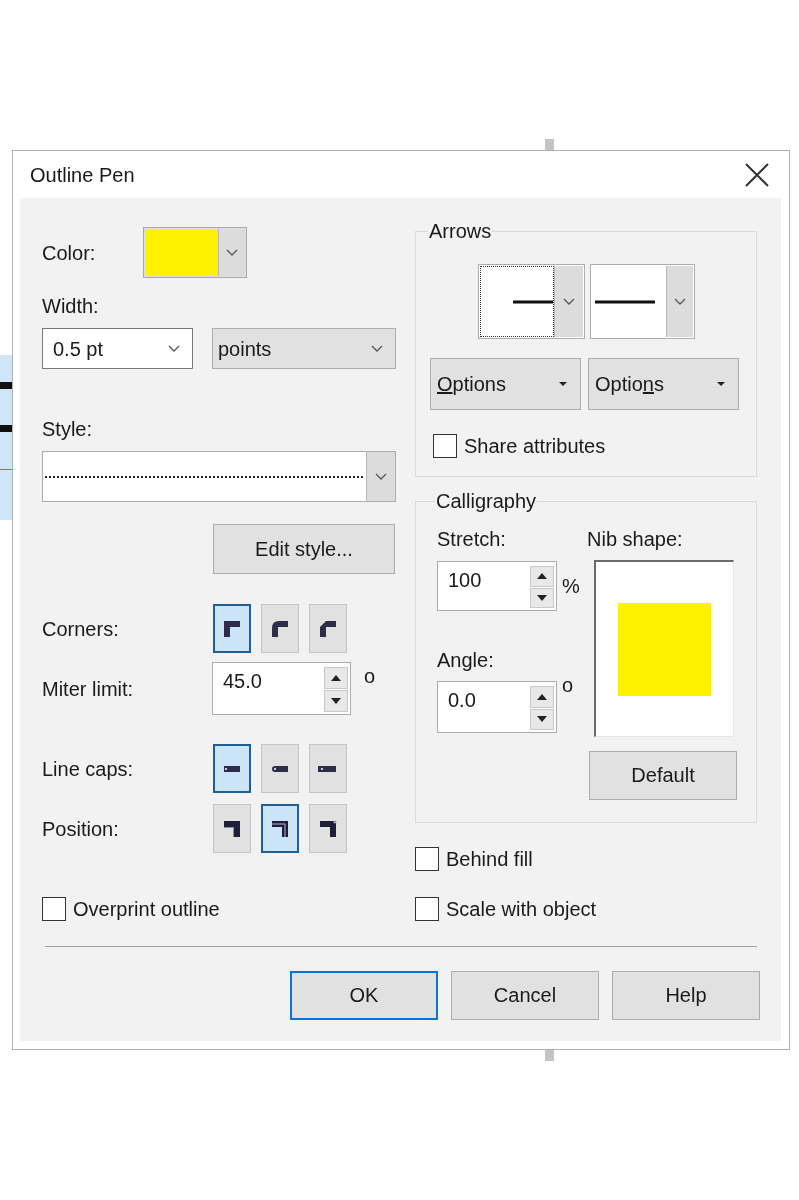  What do you see at coordinates (70, 306) in the screenshot?
I see `width-label: Width:` at bounding box center [70, 306].